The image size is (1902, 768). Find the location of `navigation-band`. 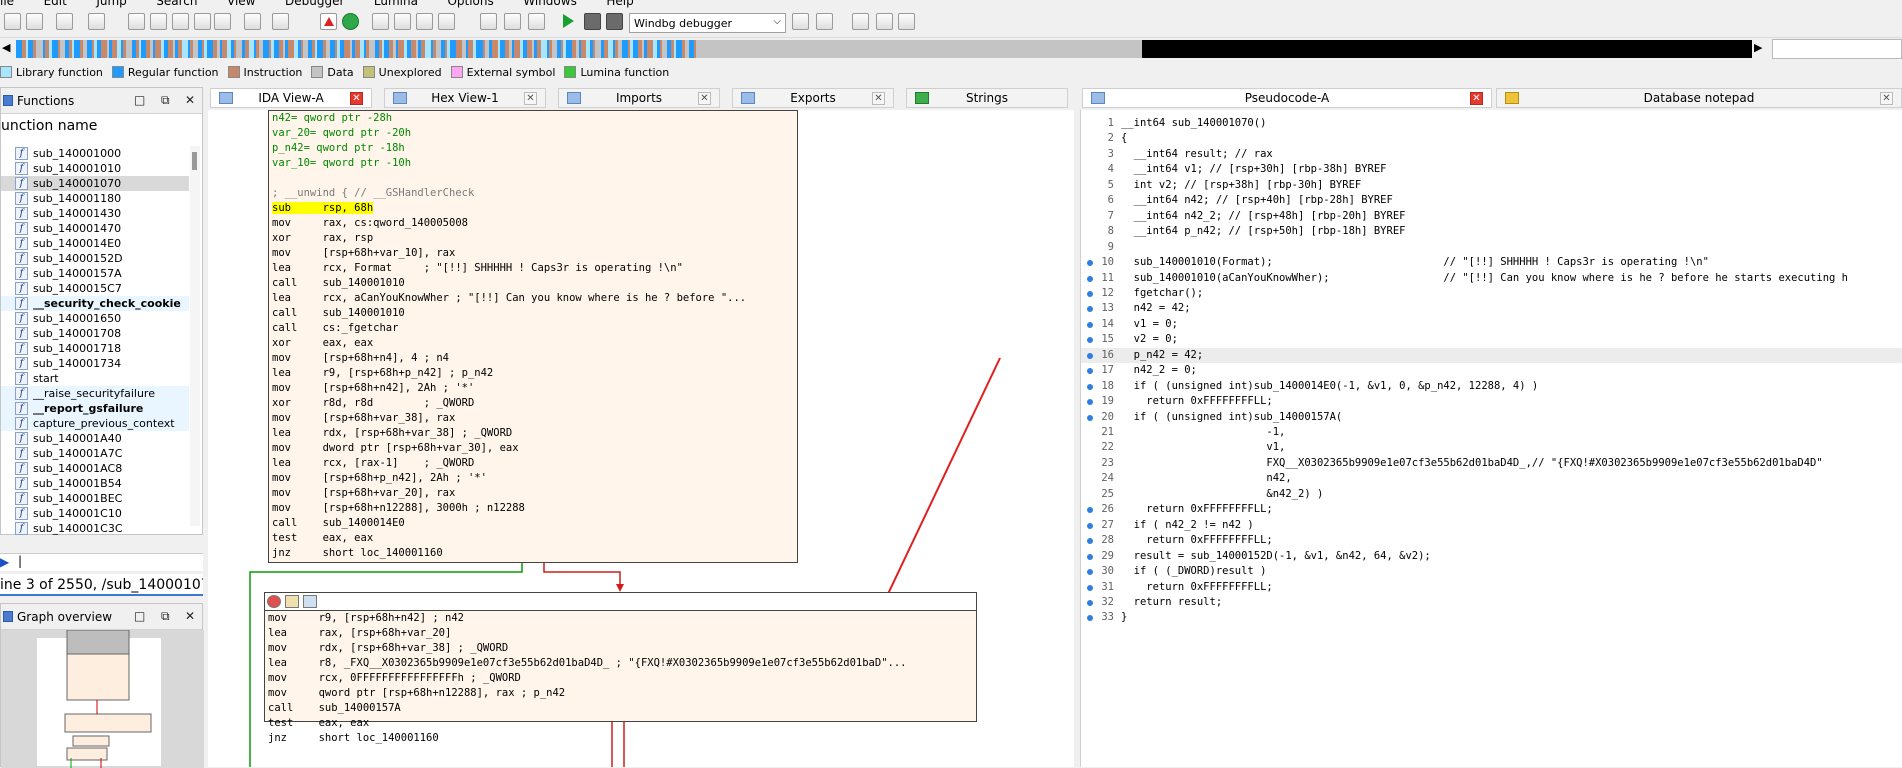

navigation-band is located at coordinates (884, 49).